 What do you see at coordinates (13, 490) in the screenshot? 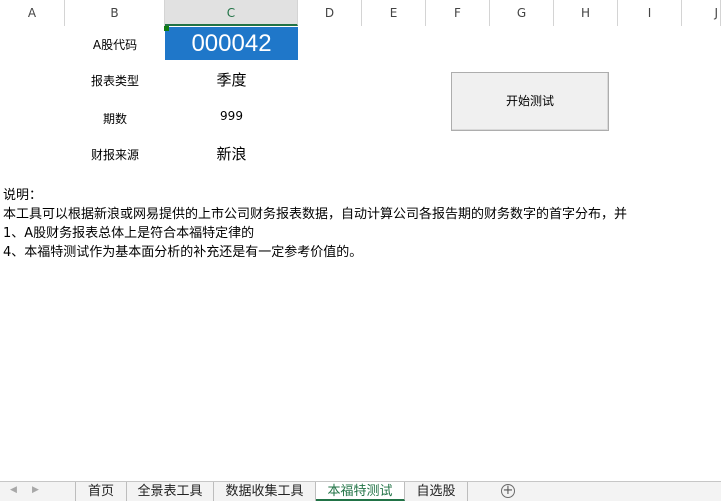
I see `tab-scroll-left-icon: ◀` at bounding box center [13, 490].